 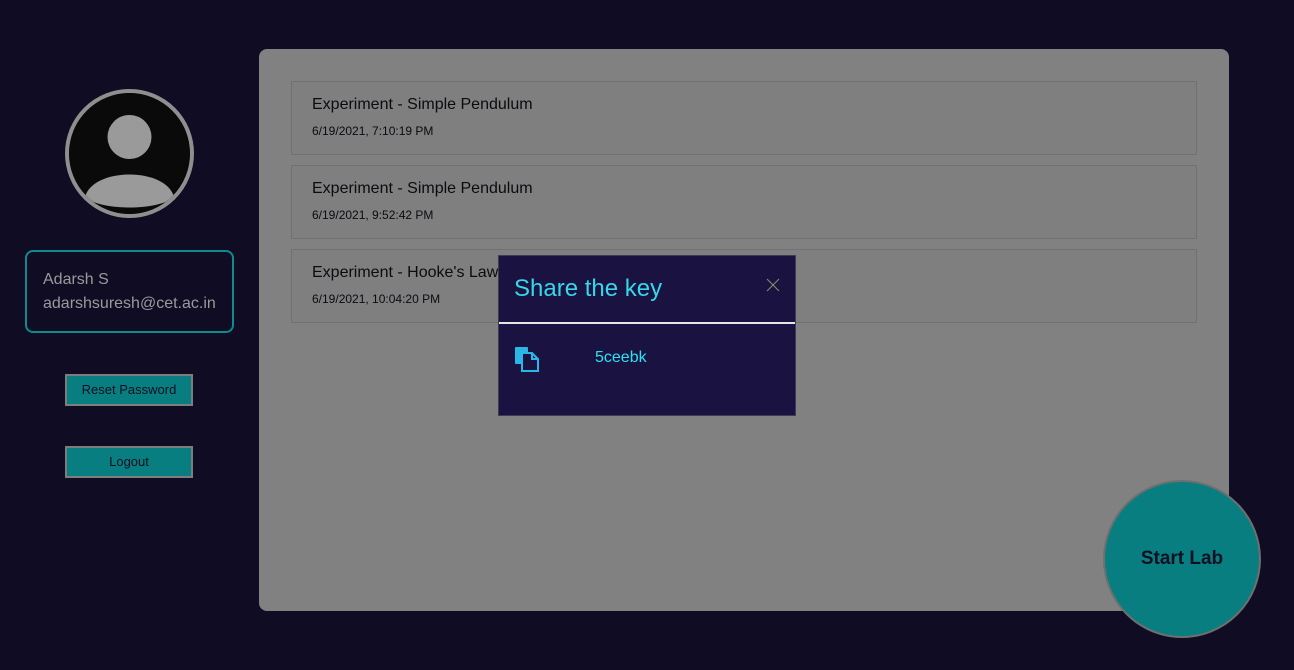 I want to click on share-key-modal: Share the key 5ceebk, so click(x=647, y=335).